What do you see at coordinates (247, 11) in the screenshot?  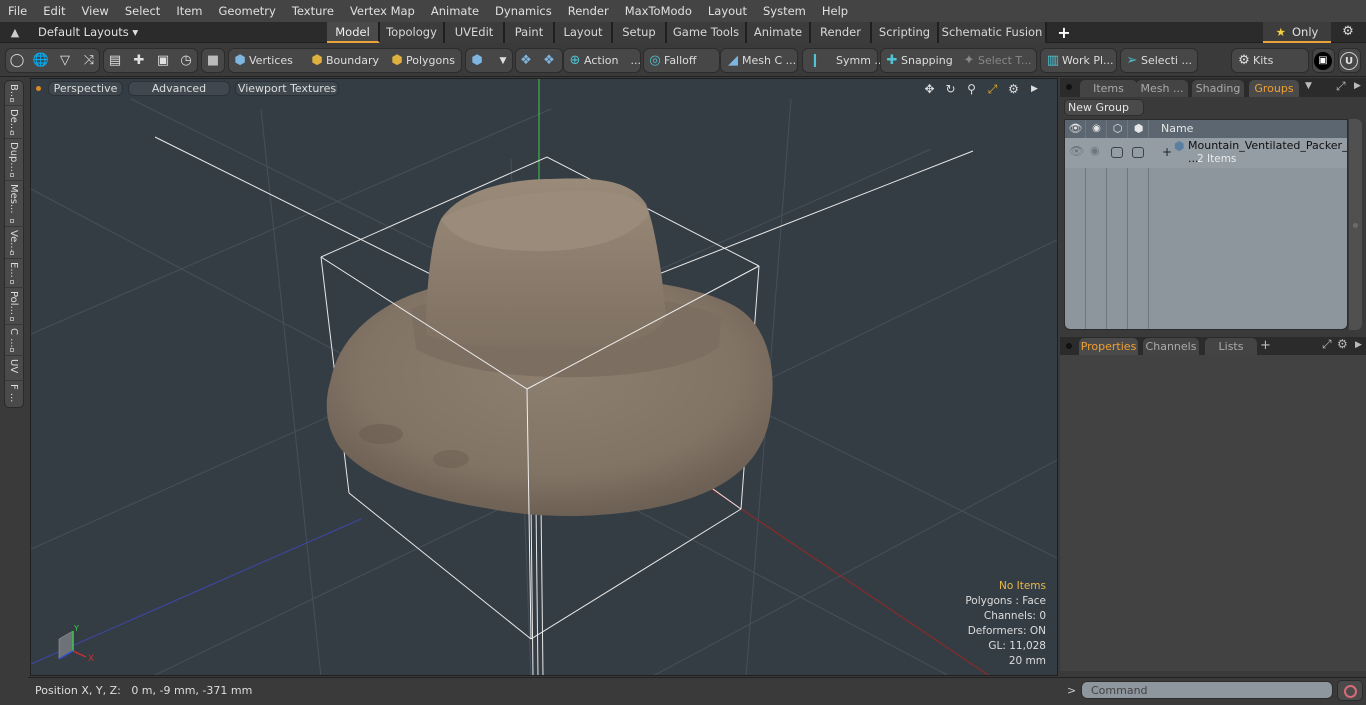 I see `menu-geometry: Geometry` at bounding box center [247, 11].